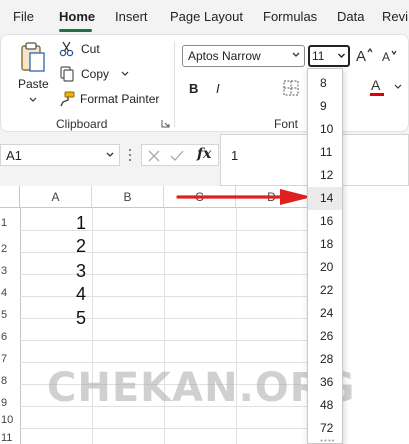  Describe the element at coordinates (131, 16) in the screenshot. I see `tab-insert: Insert` at that location.